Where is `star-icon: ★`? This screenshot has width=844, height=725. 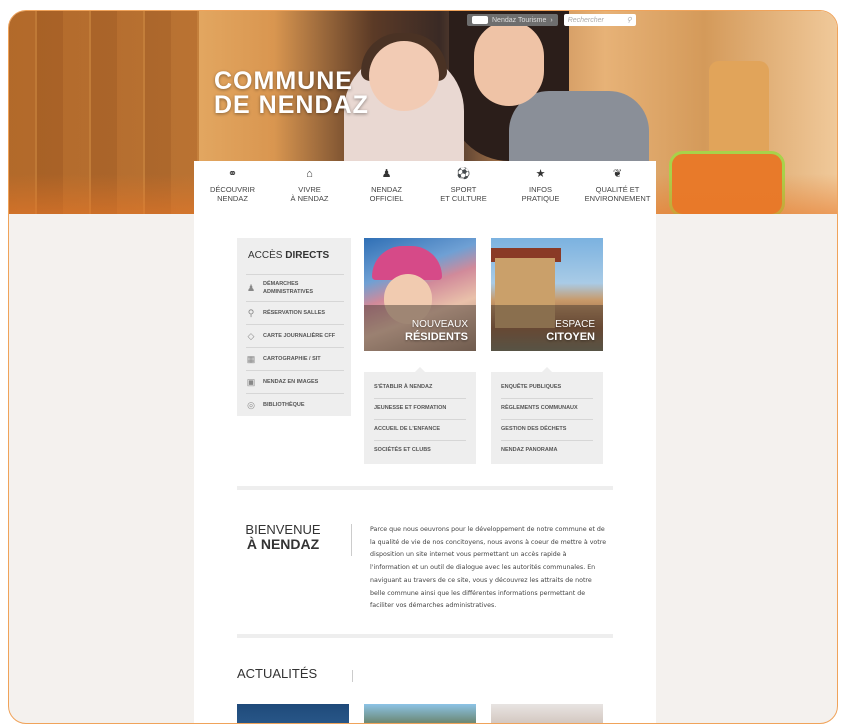 star-icon: ★ is located at coordinates (540, 174).